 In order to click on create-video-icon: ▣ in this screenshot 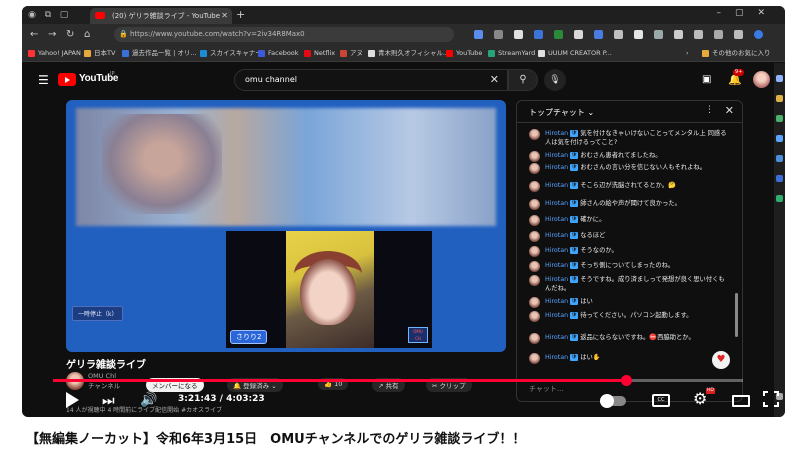, I will do `click(706, 79)`.